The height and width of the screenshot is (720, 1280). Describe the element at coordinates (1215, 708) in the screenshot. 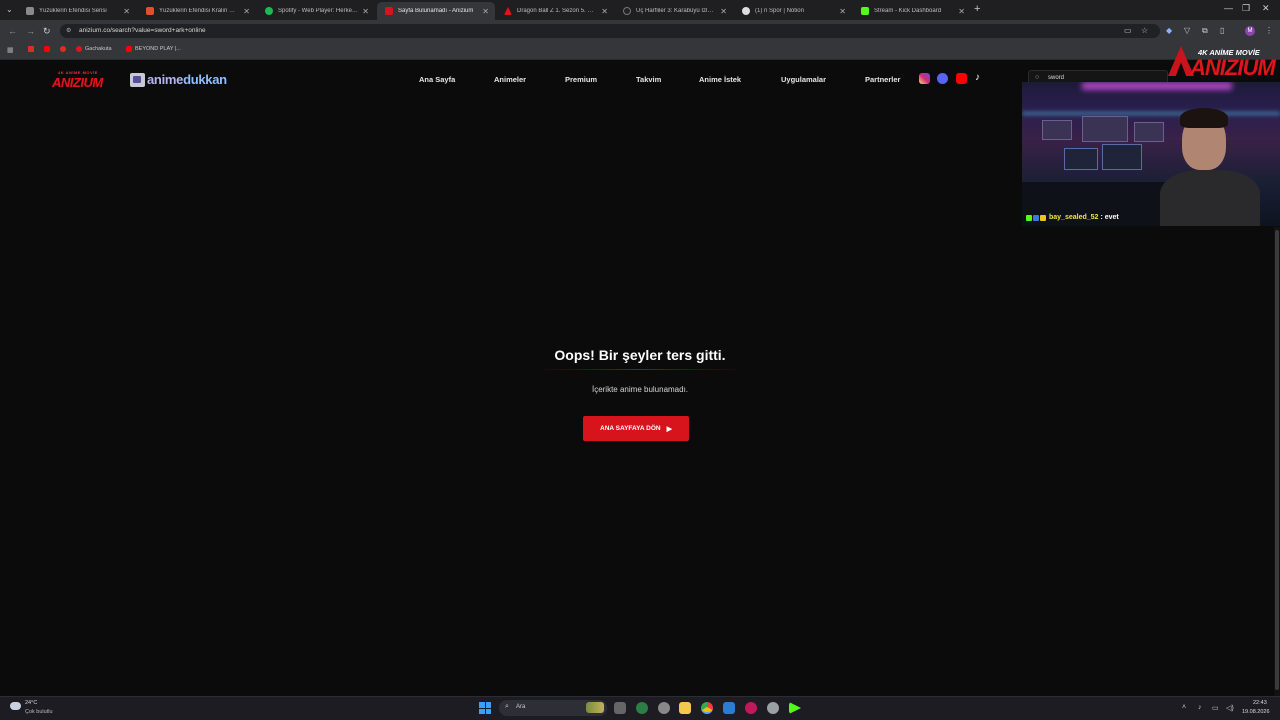

I see `network-icon: ▭` at that location.